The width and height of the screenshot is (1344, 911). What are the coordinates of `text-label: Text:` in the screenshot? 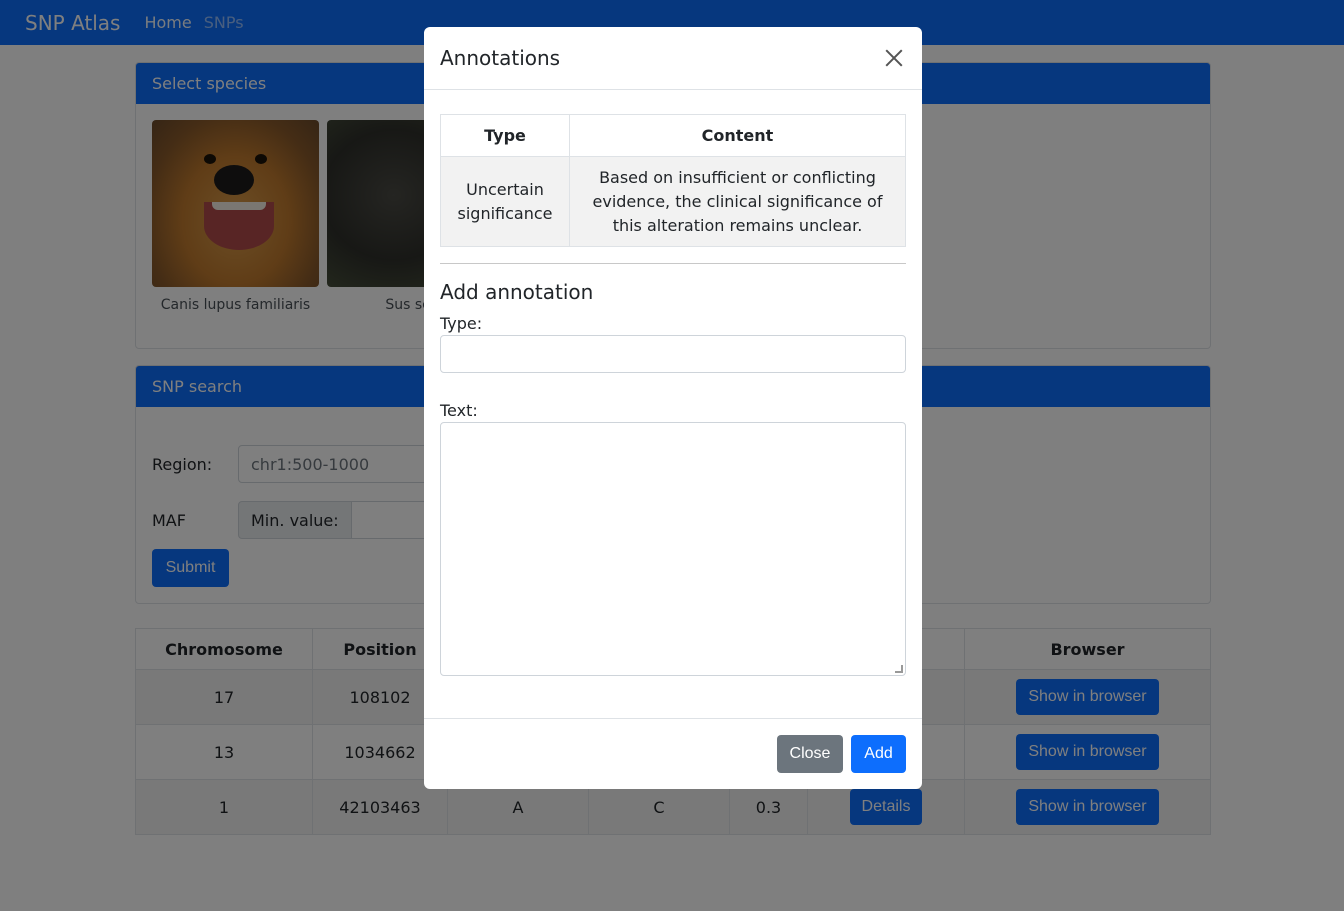 It's located at (459, 410).